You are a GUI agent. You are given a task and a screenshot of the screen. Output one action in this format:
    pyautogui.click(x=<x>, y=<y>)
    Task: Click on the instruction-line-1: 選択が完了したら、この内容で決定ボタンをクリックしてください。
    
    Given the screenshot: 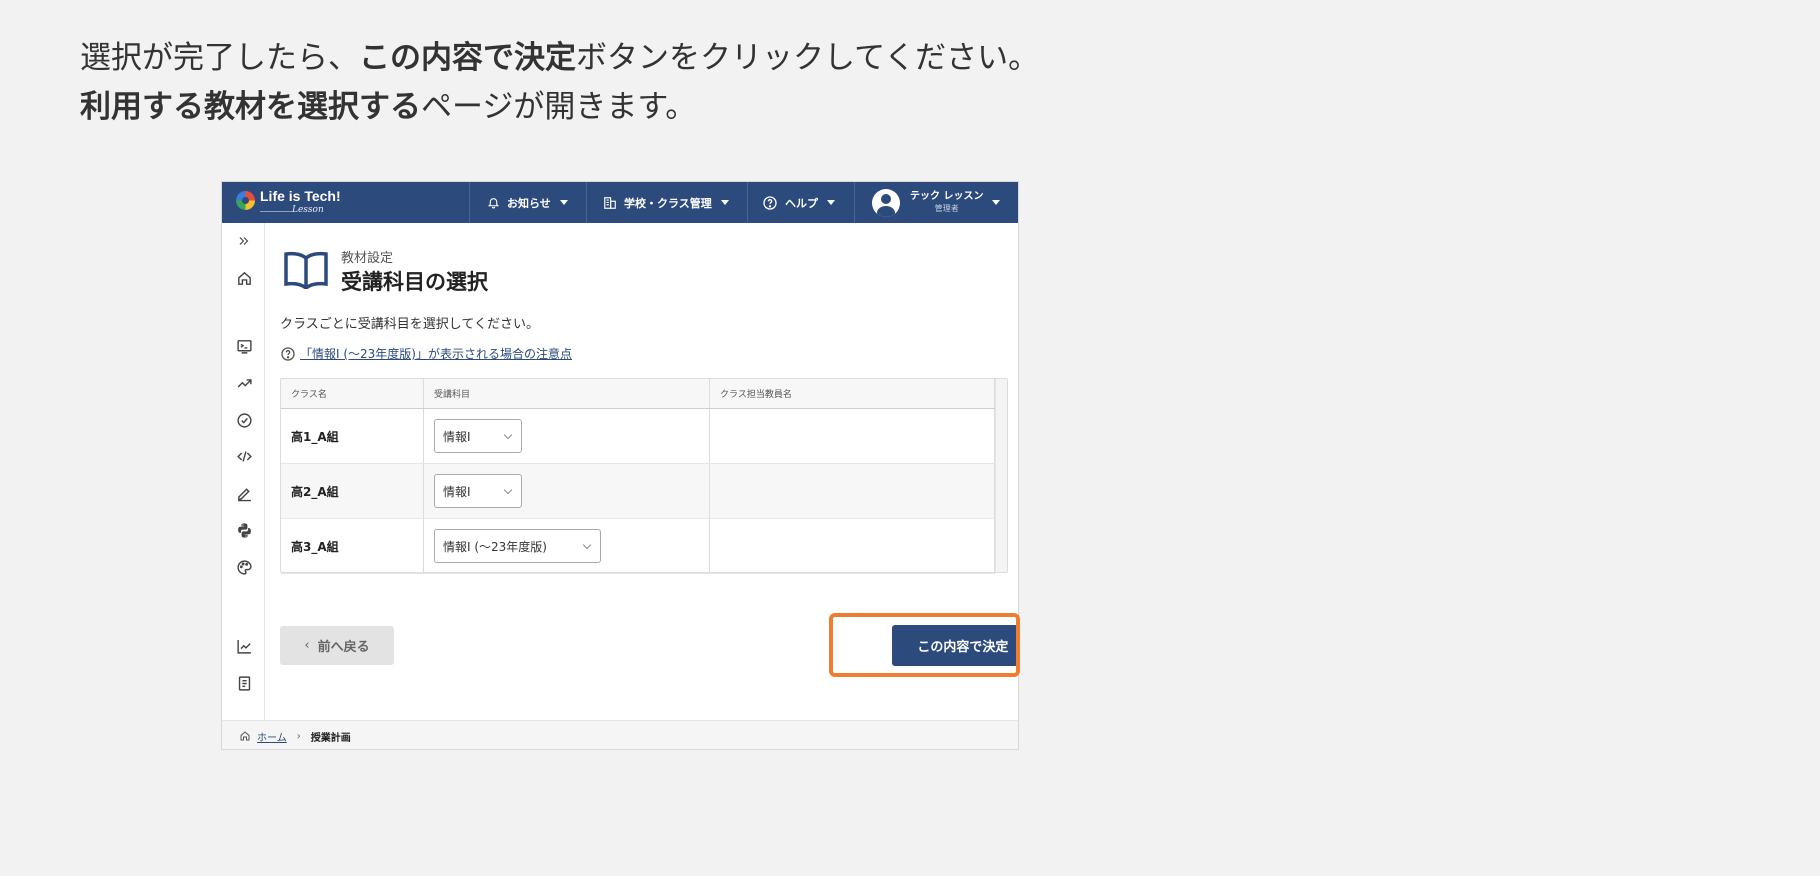 What is the action you would take?
    pyautogui.click(x=559, y=58)
    